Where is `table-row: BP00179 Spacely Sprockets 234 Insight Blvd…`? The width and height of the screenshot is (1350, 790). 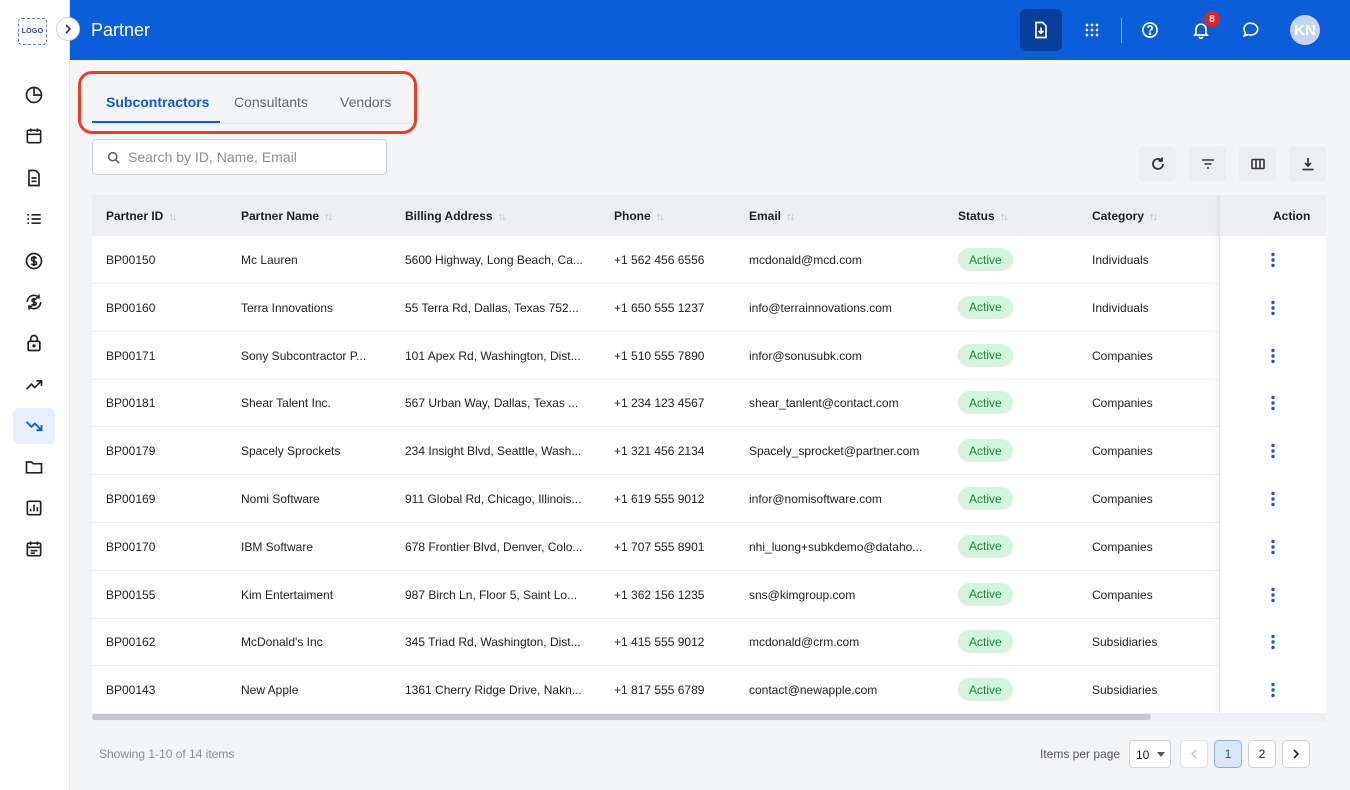 table-row: BP00179 Spacely Sprockets 234 Insight Blvd… is located at coordinates (709, 451).